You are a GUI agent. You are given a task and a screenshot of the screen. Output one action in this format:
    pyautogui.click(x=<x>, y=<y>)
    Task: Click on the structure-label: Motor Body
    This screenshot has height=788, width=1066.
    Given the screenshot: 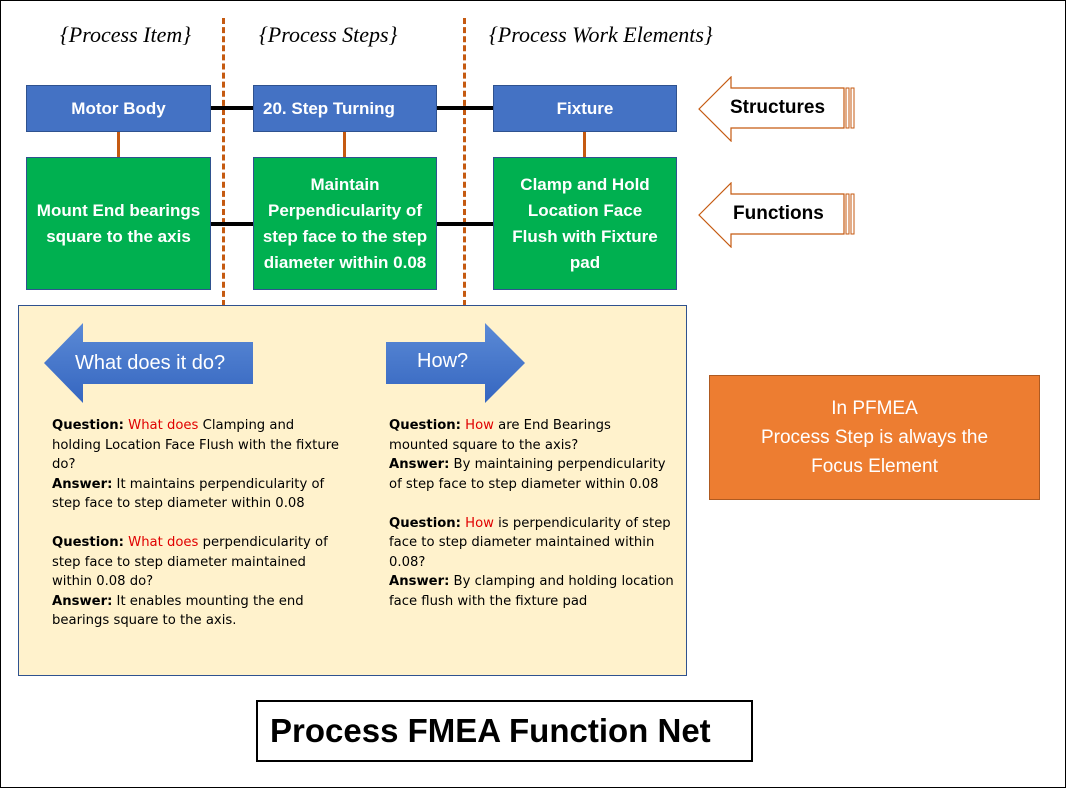 What is the action you would take?
    pyautogui.click(x=118, y=108)
    